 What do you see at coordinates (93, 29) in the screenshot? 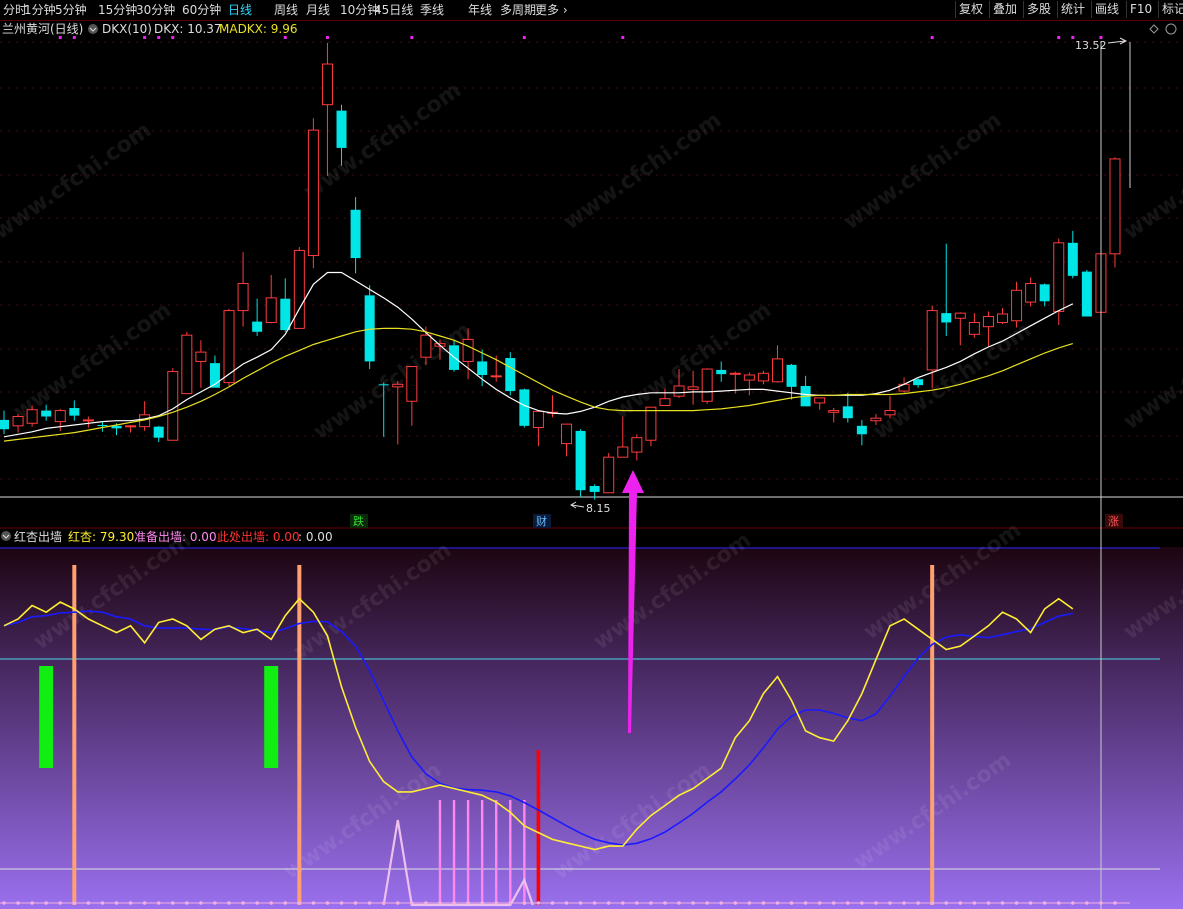
I see `indicator-toggle-icon` at bounding box center [93, 29].